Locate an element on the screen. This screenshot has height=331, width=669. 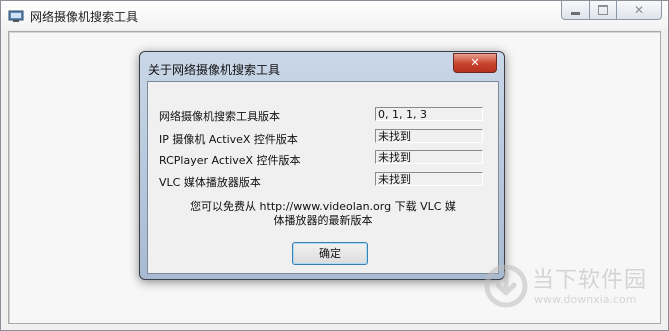
vlc-download-note-line1: 您可以免费从 http://www.videolan.org 下载 VLC 媒 is located at coordinates (323, 206).